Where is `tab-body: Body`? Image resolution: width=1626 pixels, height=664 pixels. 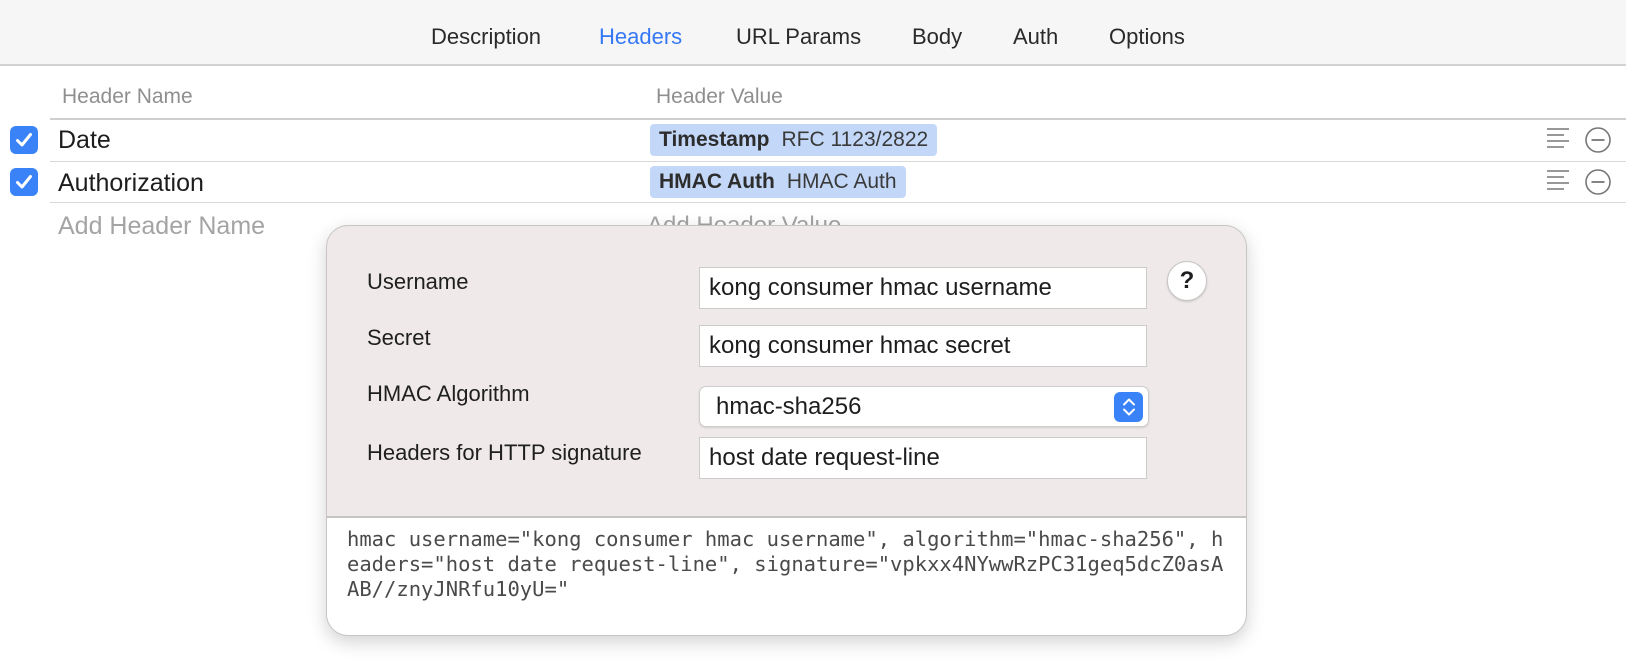 tab-body: Body is located at coordinates (937, 37).